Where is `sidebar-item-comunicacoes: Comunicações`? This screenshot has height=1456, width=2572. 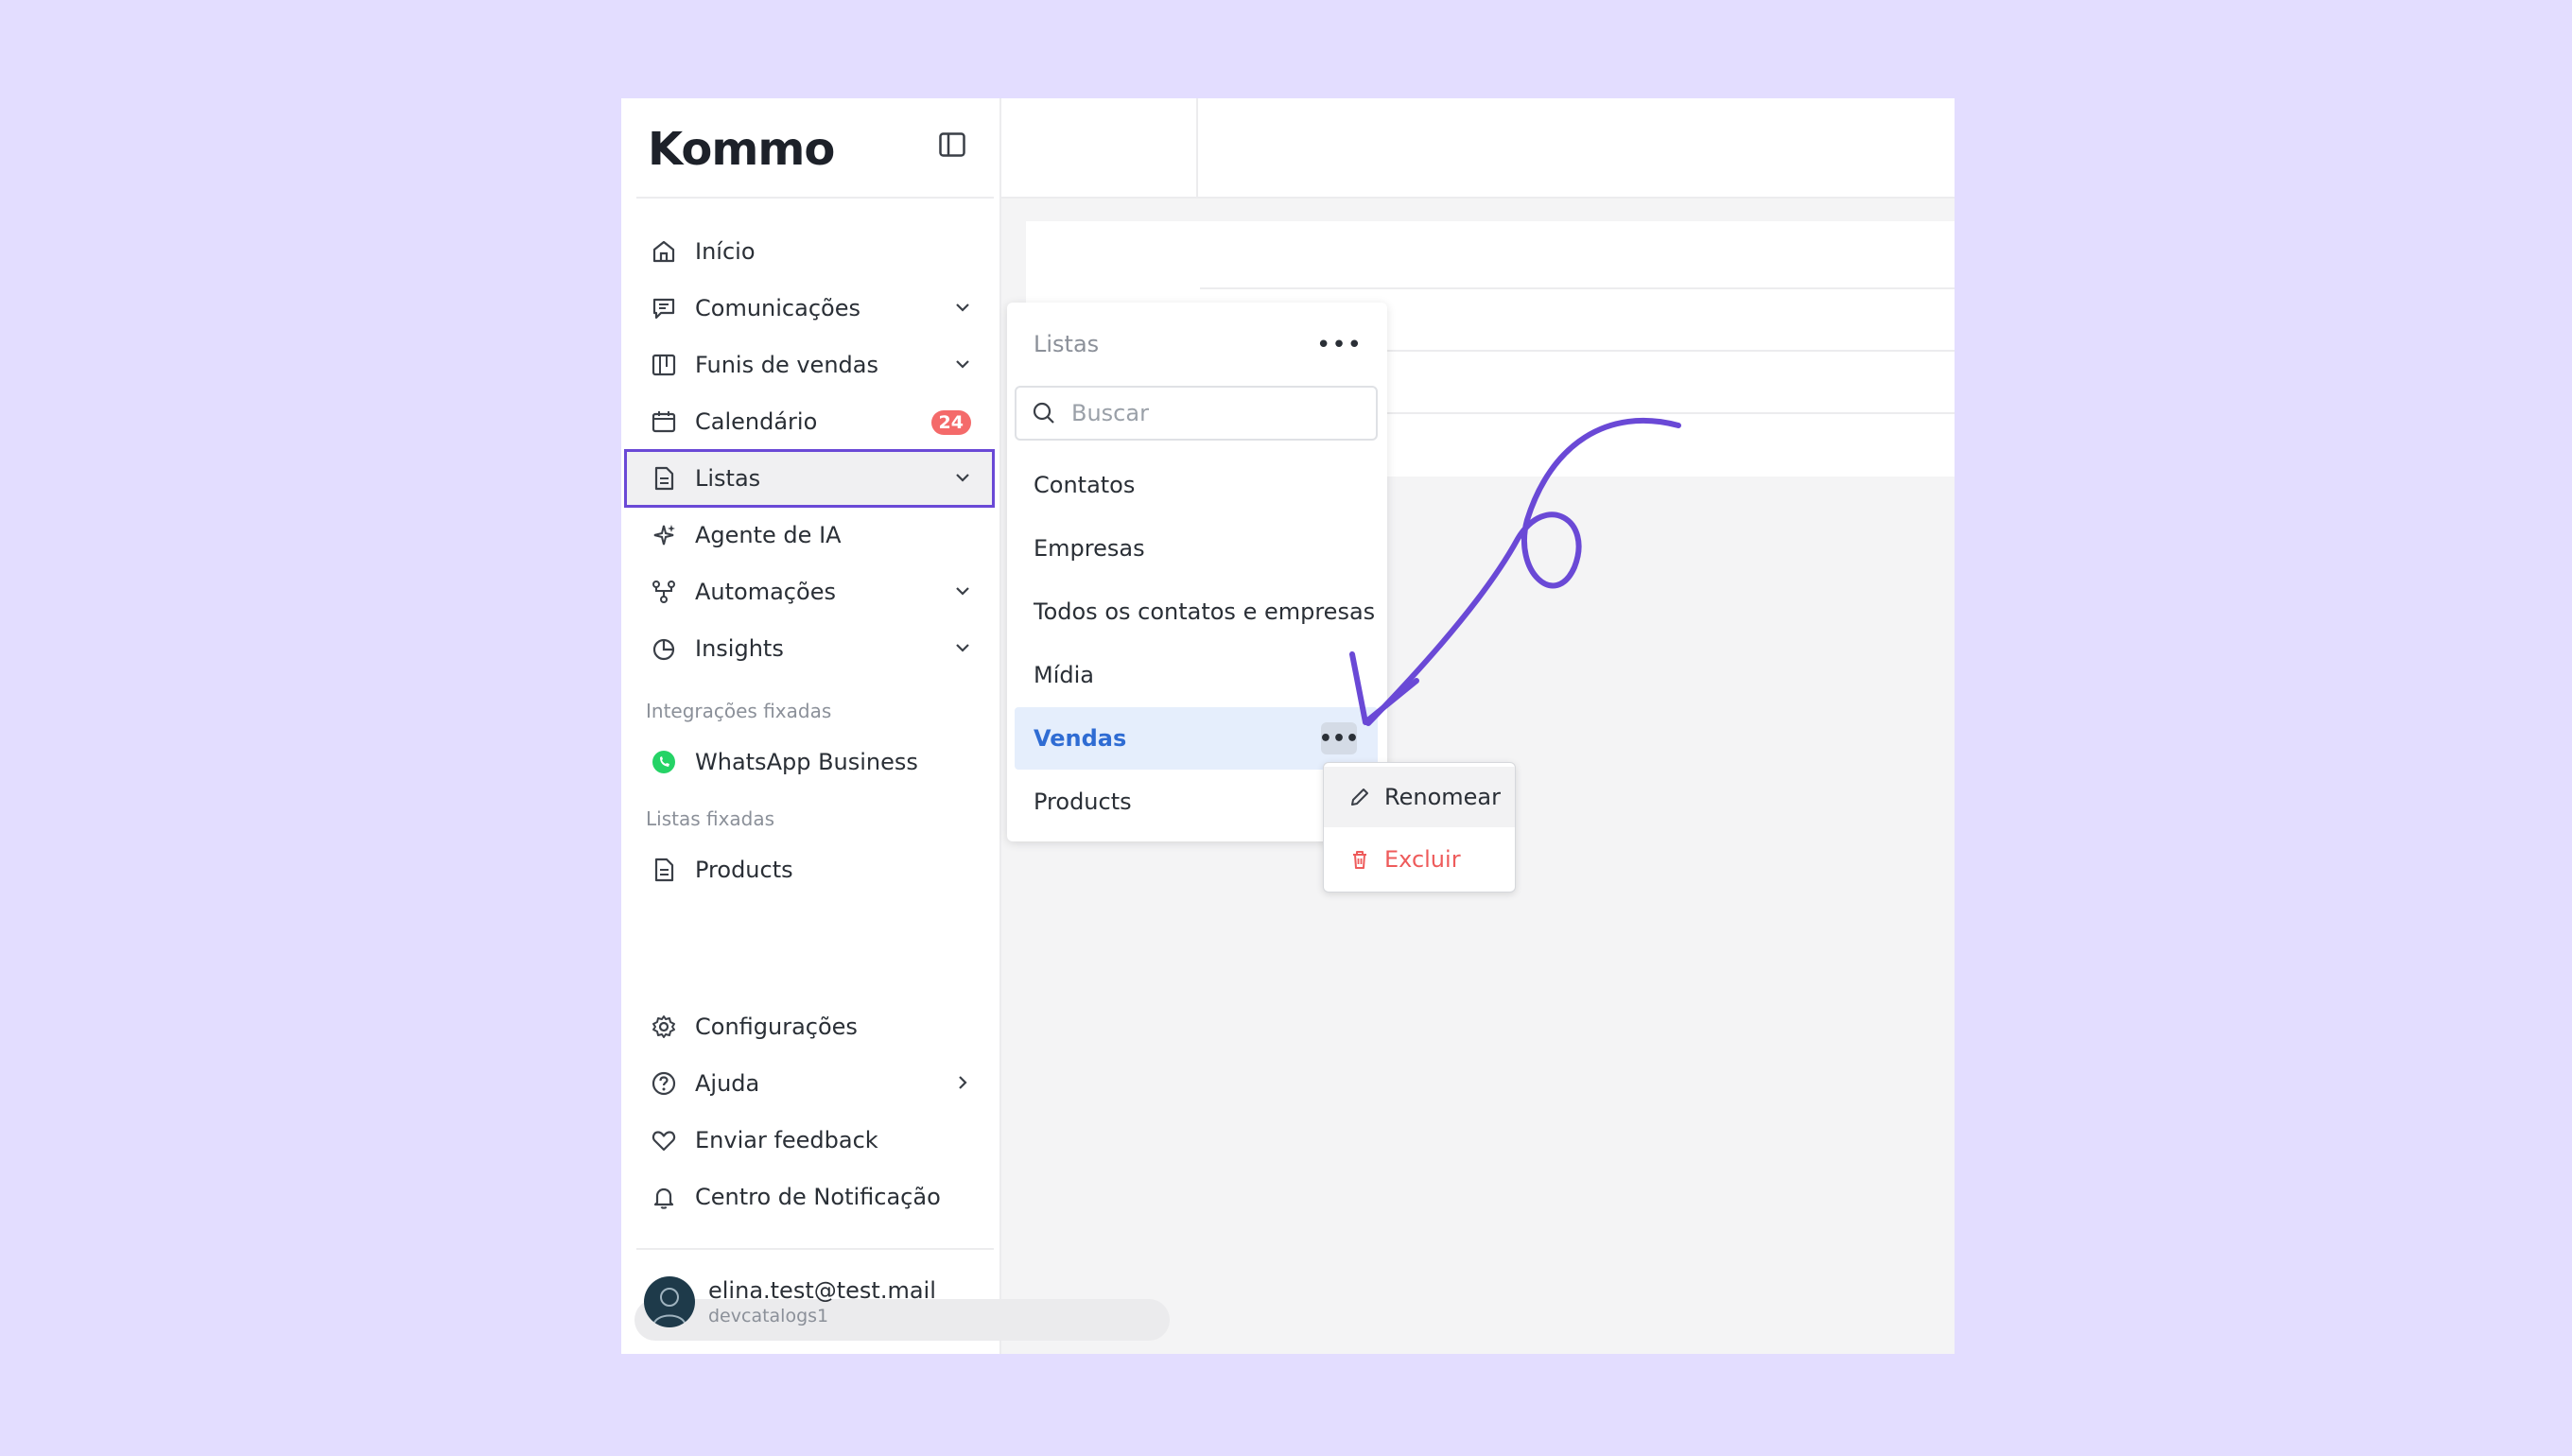 sidebar-item-comunicacoes: Comunicações is located at coordinates (809, 308).